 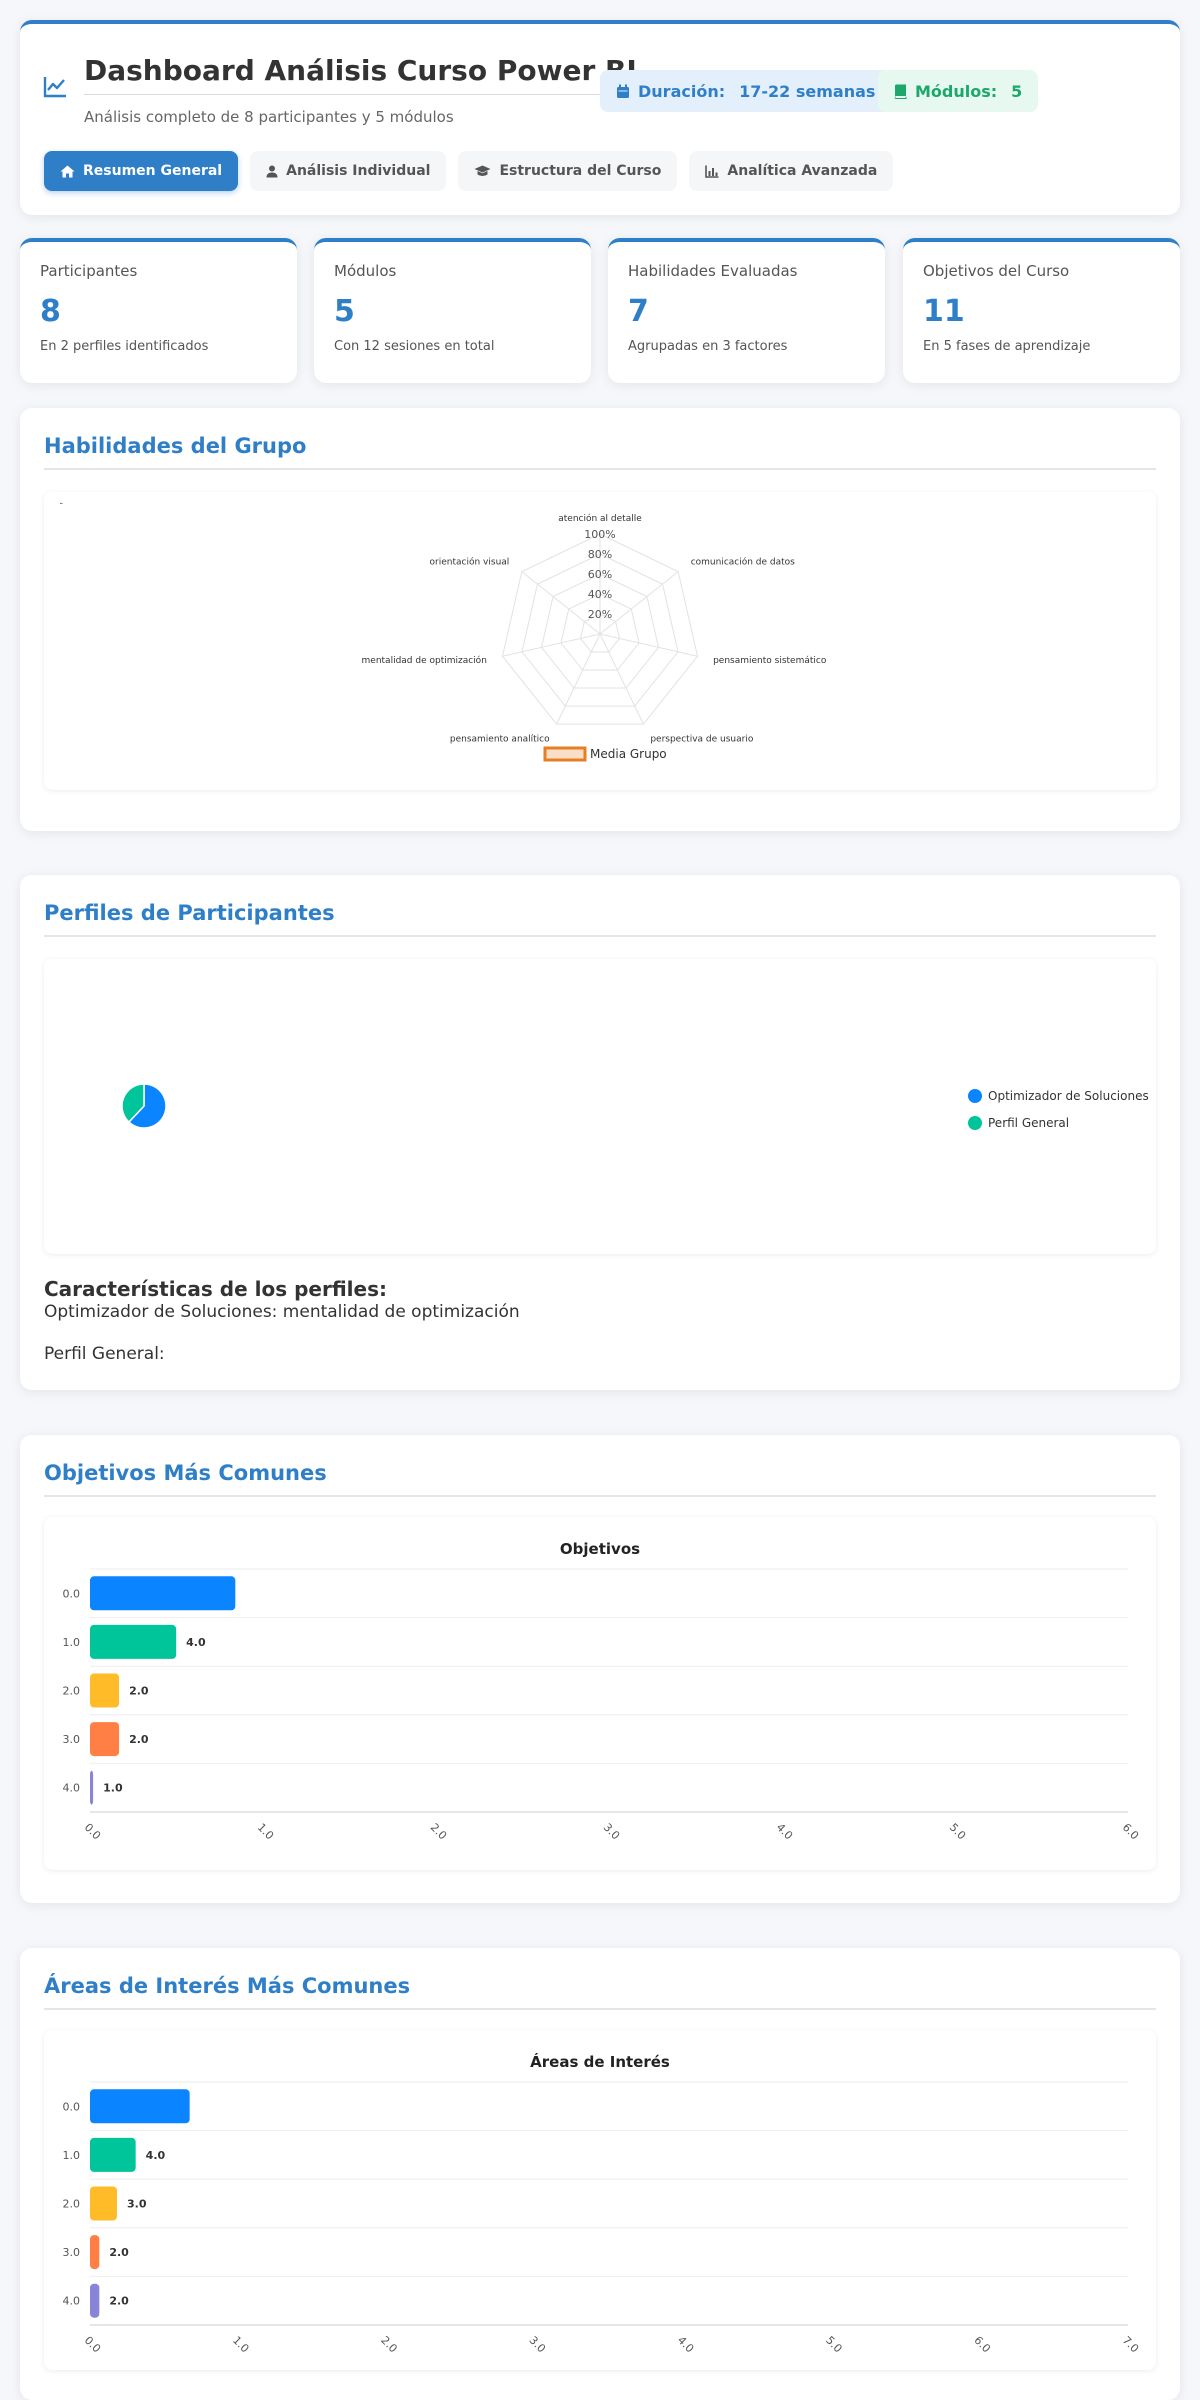 I want to click on bar-x-tick-label: 6.0, so click(x=1131, y=1832).